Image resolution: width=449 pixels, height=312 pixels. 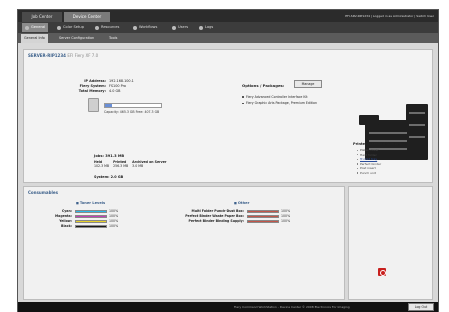 What do you see at coordinates (209, 27) in the screenshot?
I see `nav-label: Logs` at bounding box center [209, 27].